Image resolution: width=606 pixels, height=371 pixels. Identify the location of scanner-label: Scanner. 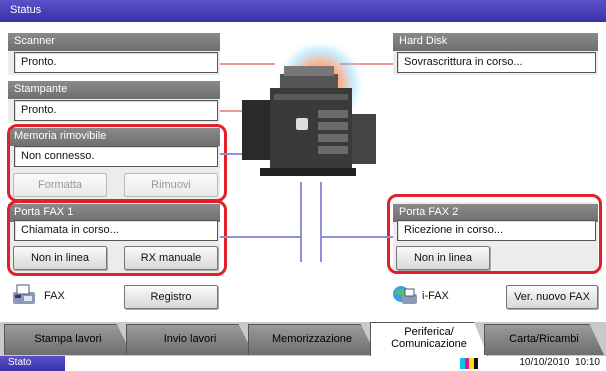
(114, 42).